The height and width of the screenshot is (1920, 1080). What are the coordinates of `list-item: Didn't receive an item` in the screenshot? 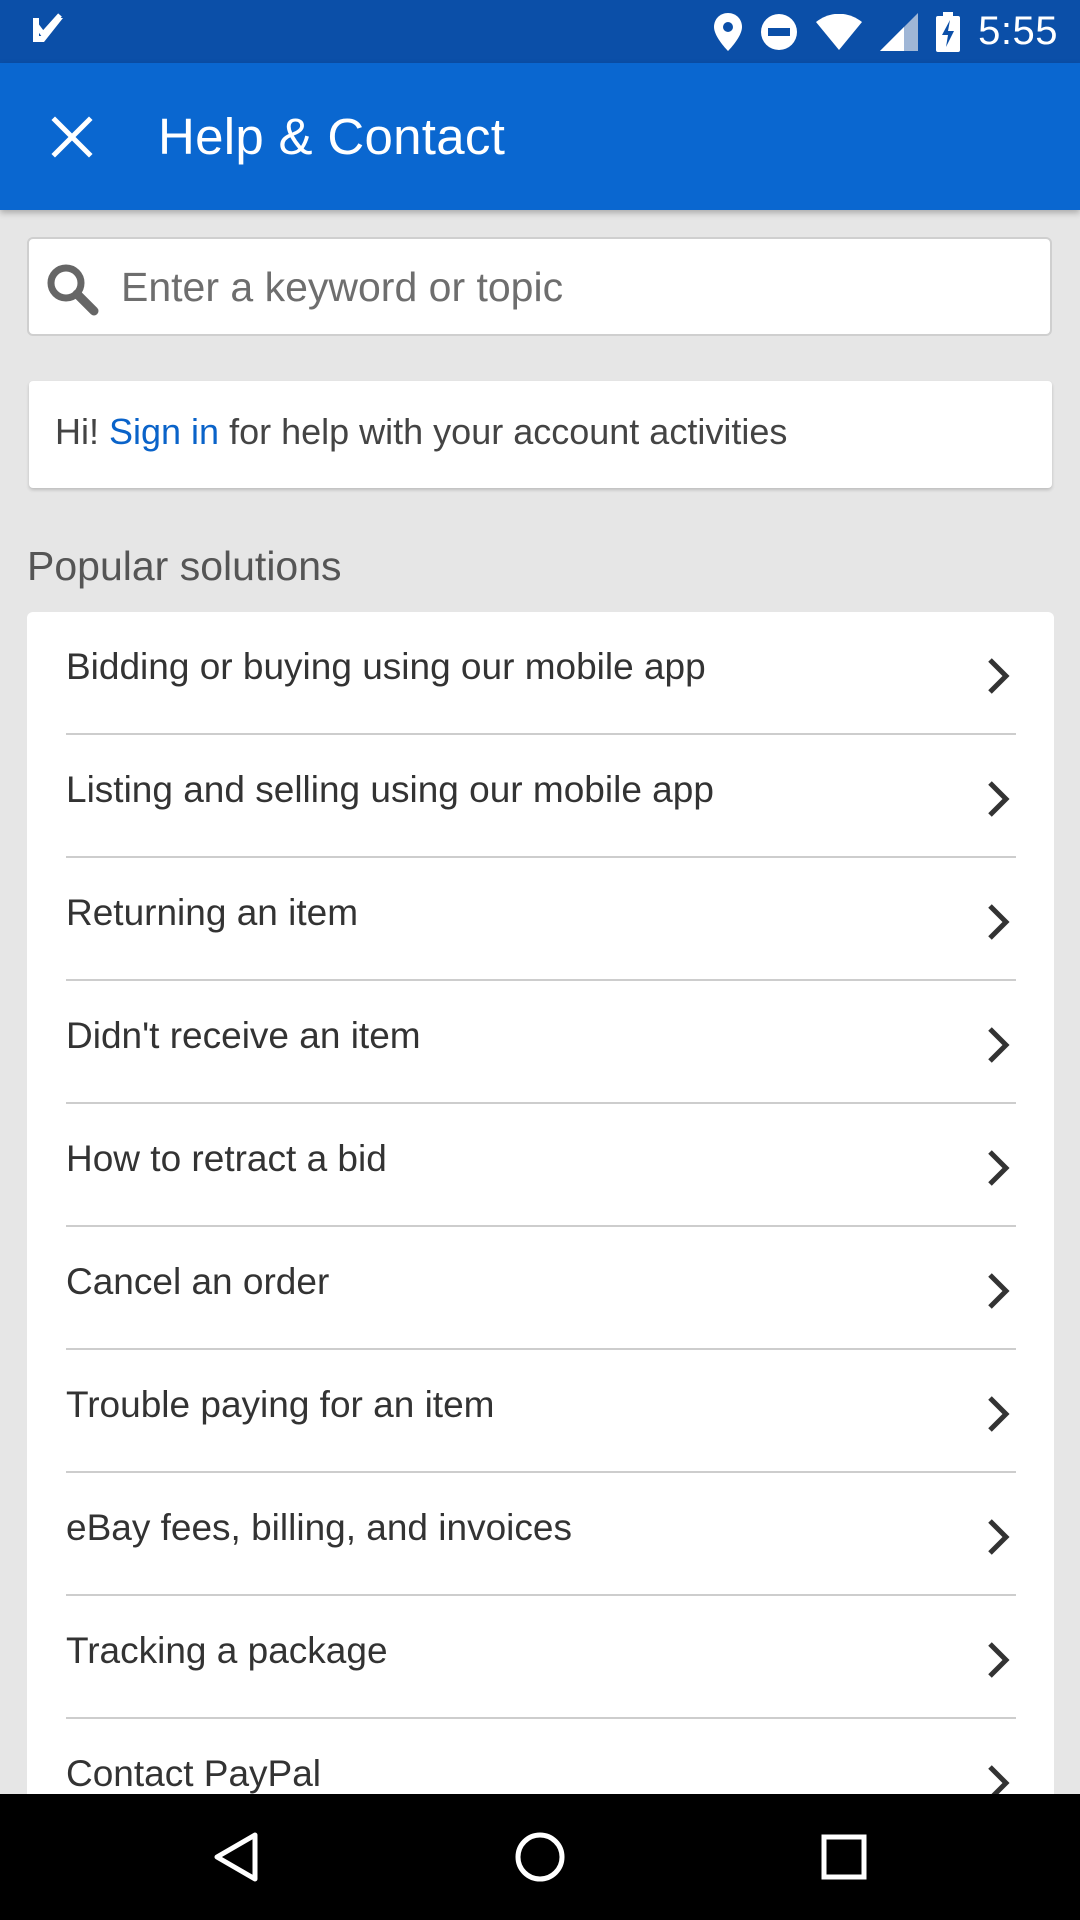 It's located at (541, 1042).